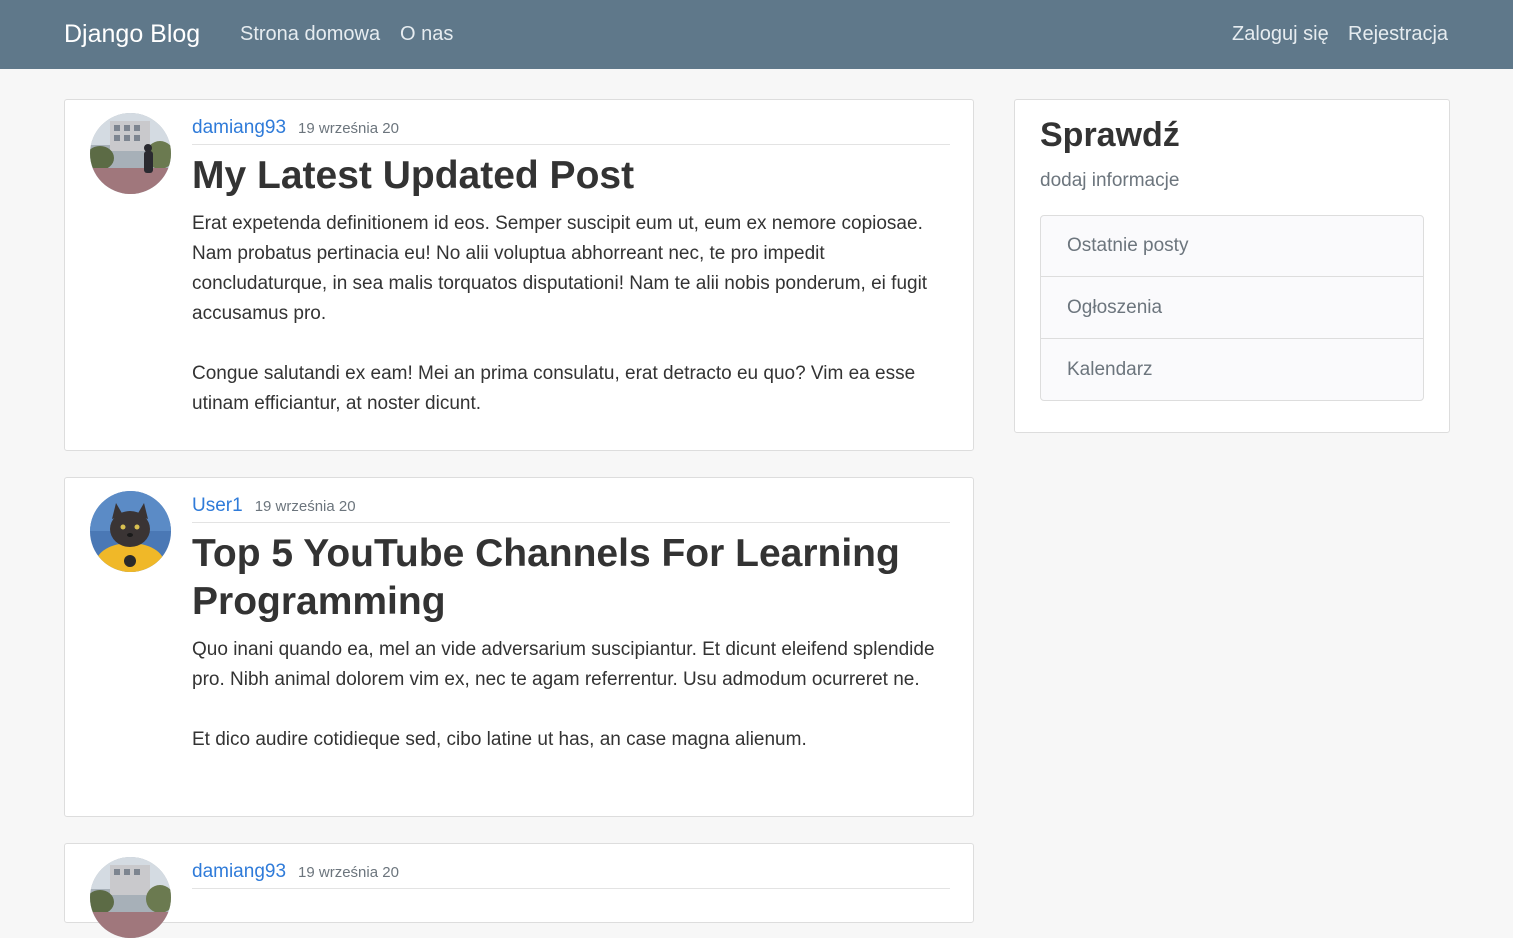 This screenshot has height=938, width=1513. What do you see at coordinates (1280, 34) in the screenshot?
I see `nav-link-login: Zaloguj się` at bounding box center [1280, 34].